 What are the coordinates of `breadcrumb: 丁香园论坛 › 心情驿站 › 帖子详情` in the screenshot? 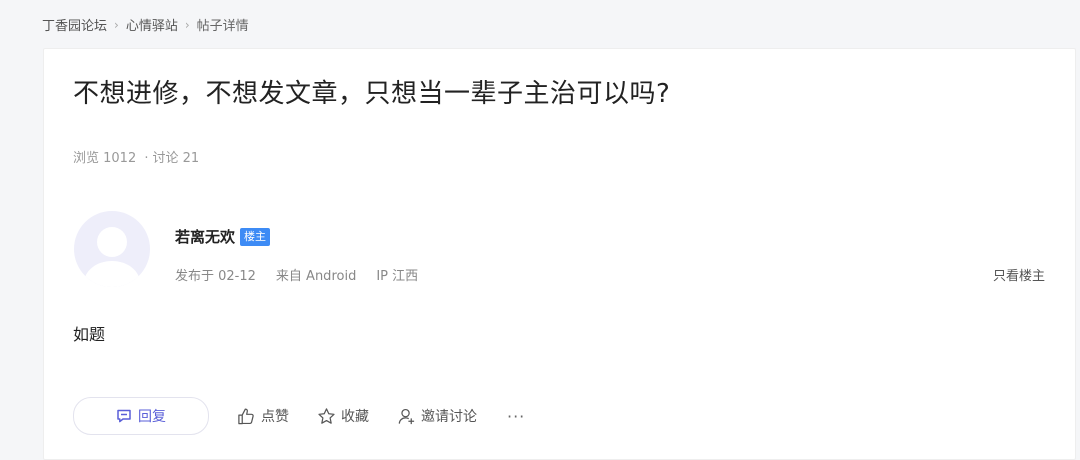 It's located at (145, 25).